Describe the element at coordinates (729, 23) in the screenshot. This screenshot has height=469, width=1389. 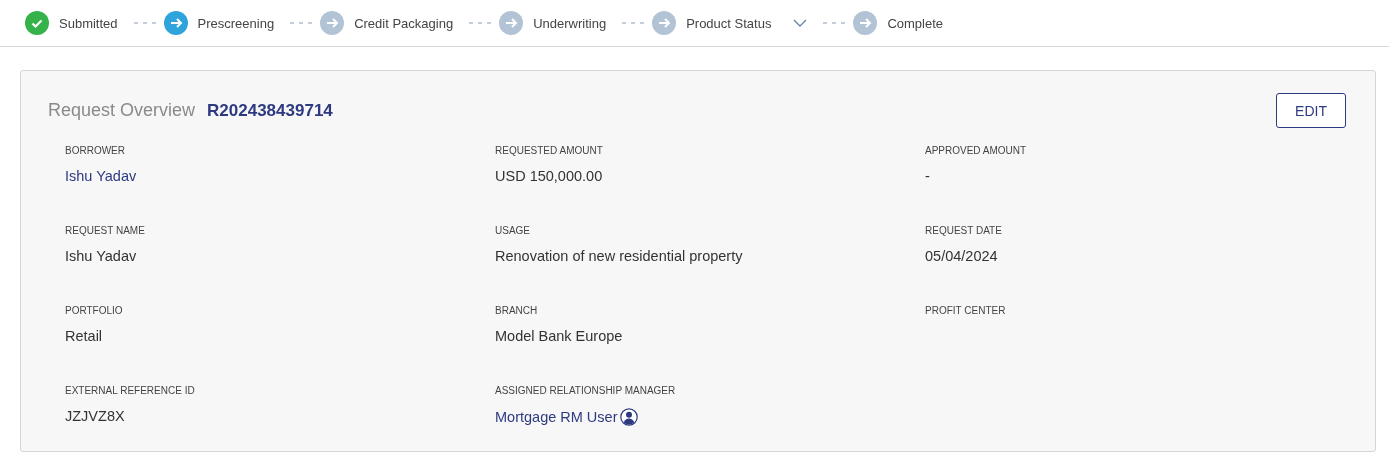
I see `step-label: Product Status` at that location.